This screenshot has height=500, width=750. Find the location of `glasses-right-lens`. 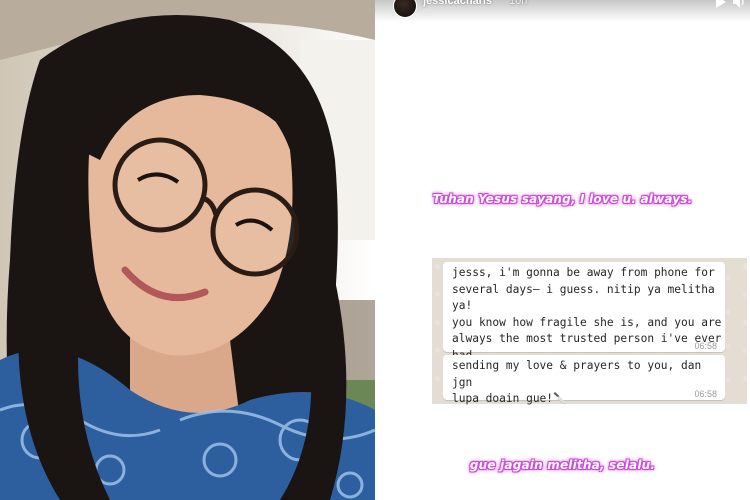

glasses-right-lens is located at coordinates (255, 232).